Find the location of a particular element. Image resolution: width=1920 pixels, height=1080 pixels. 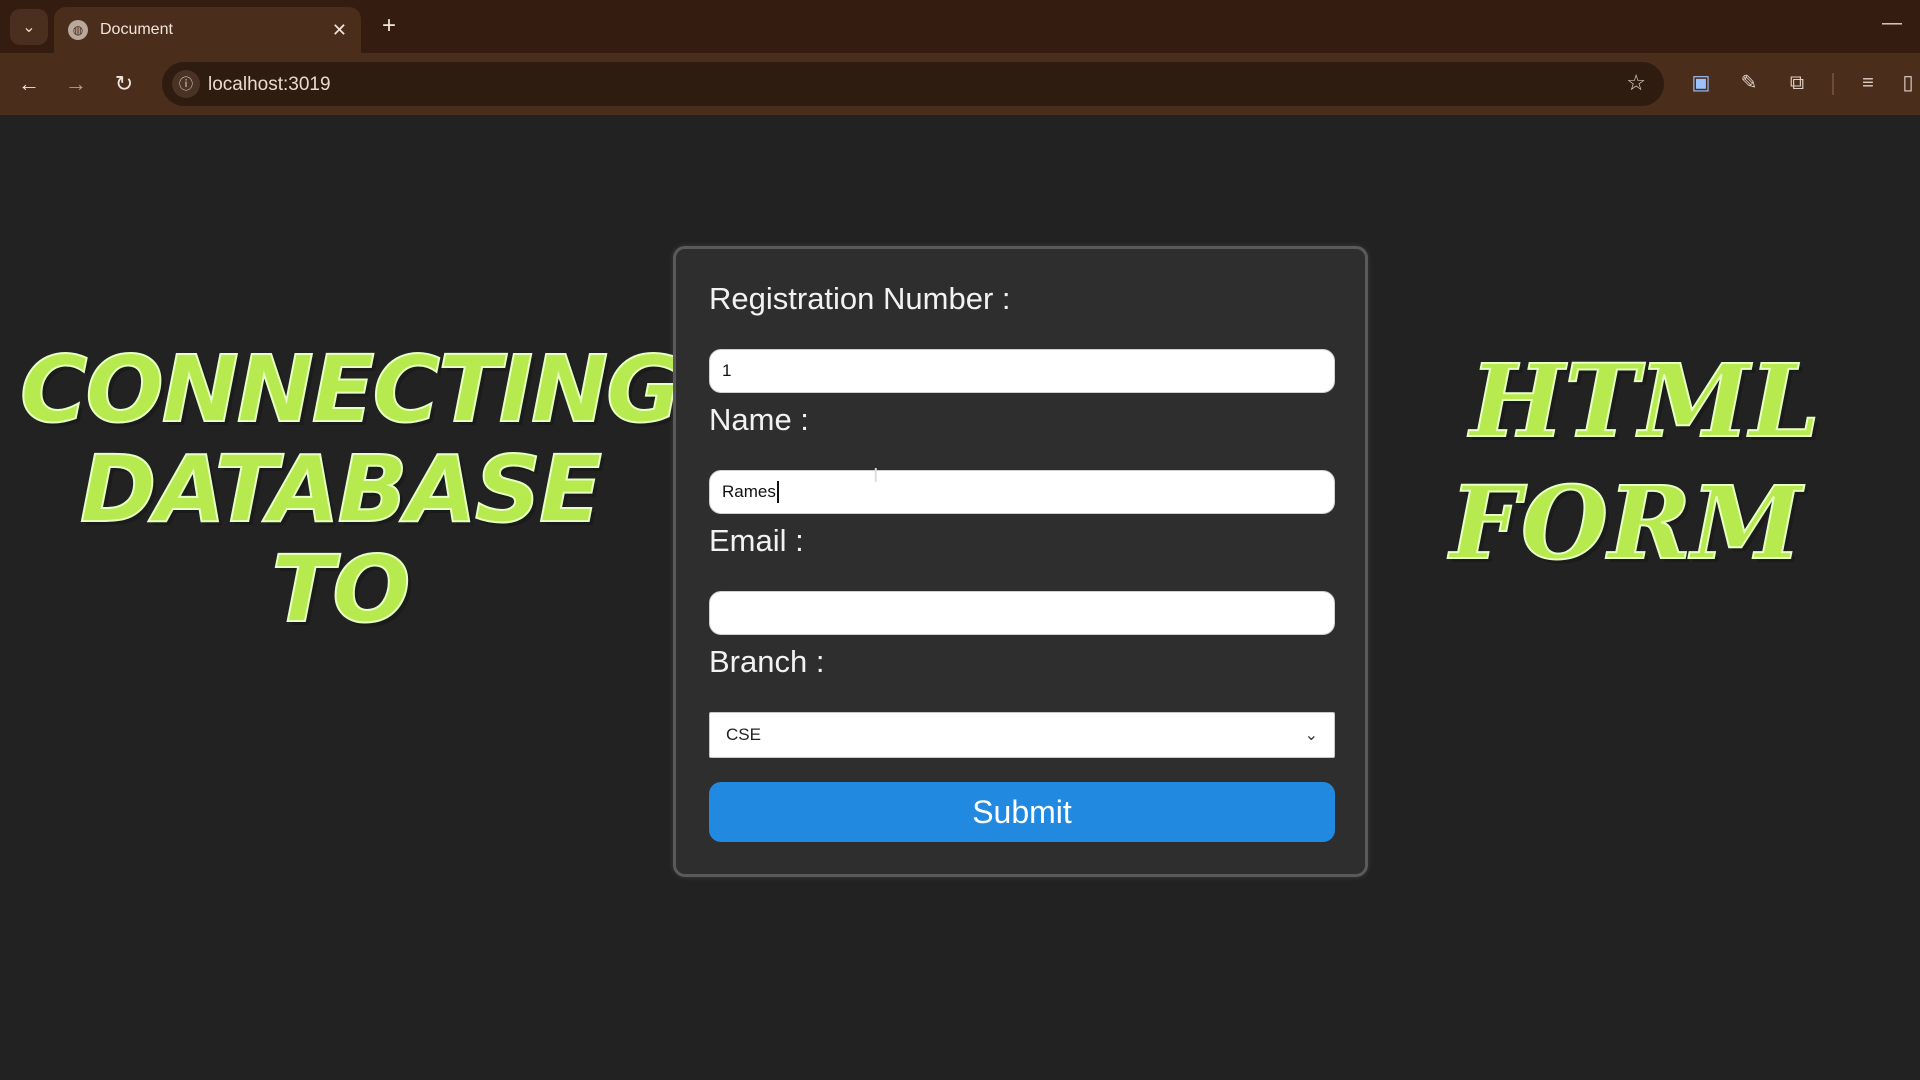

branch-label: Branch : is located at coordinates (767, 661).